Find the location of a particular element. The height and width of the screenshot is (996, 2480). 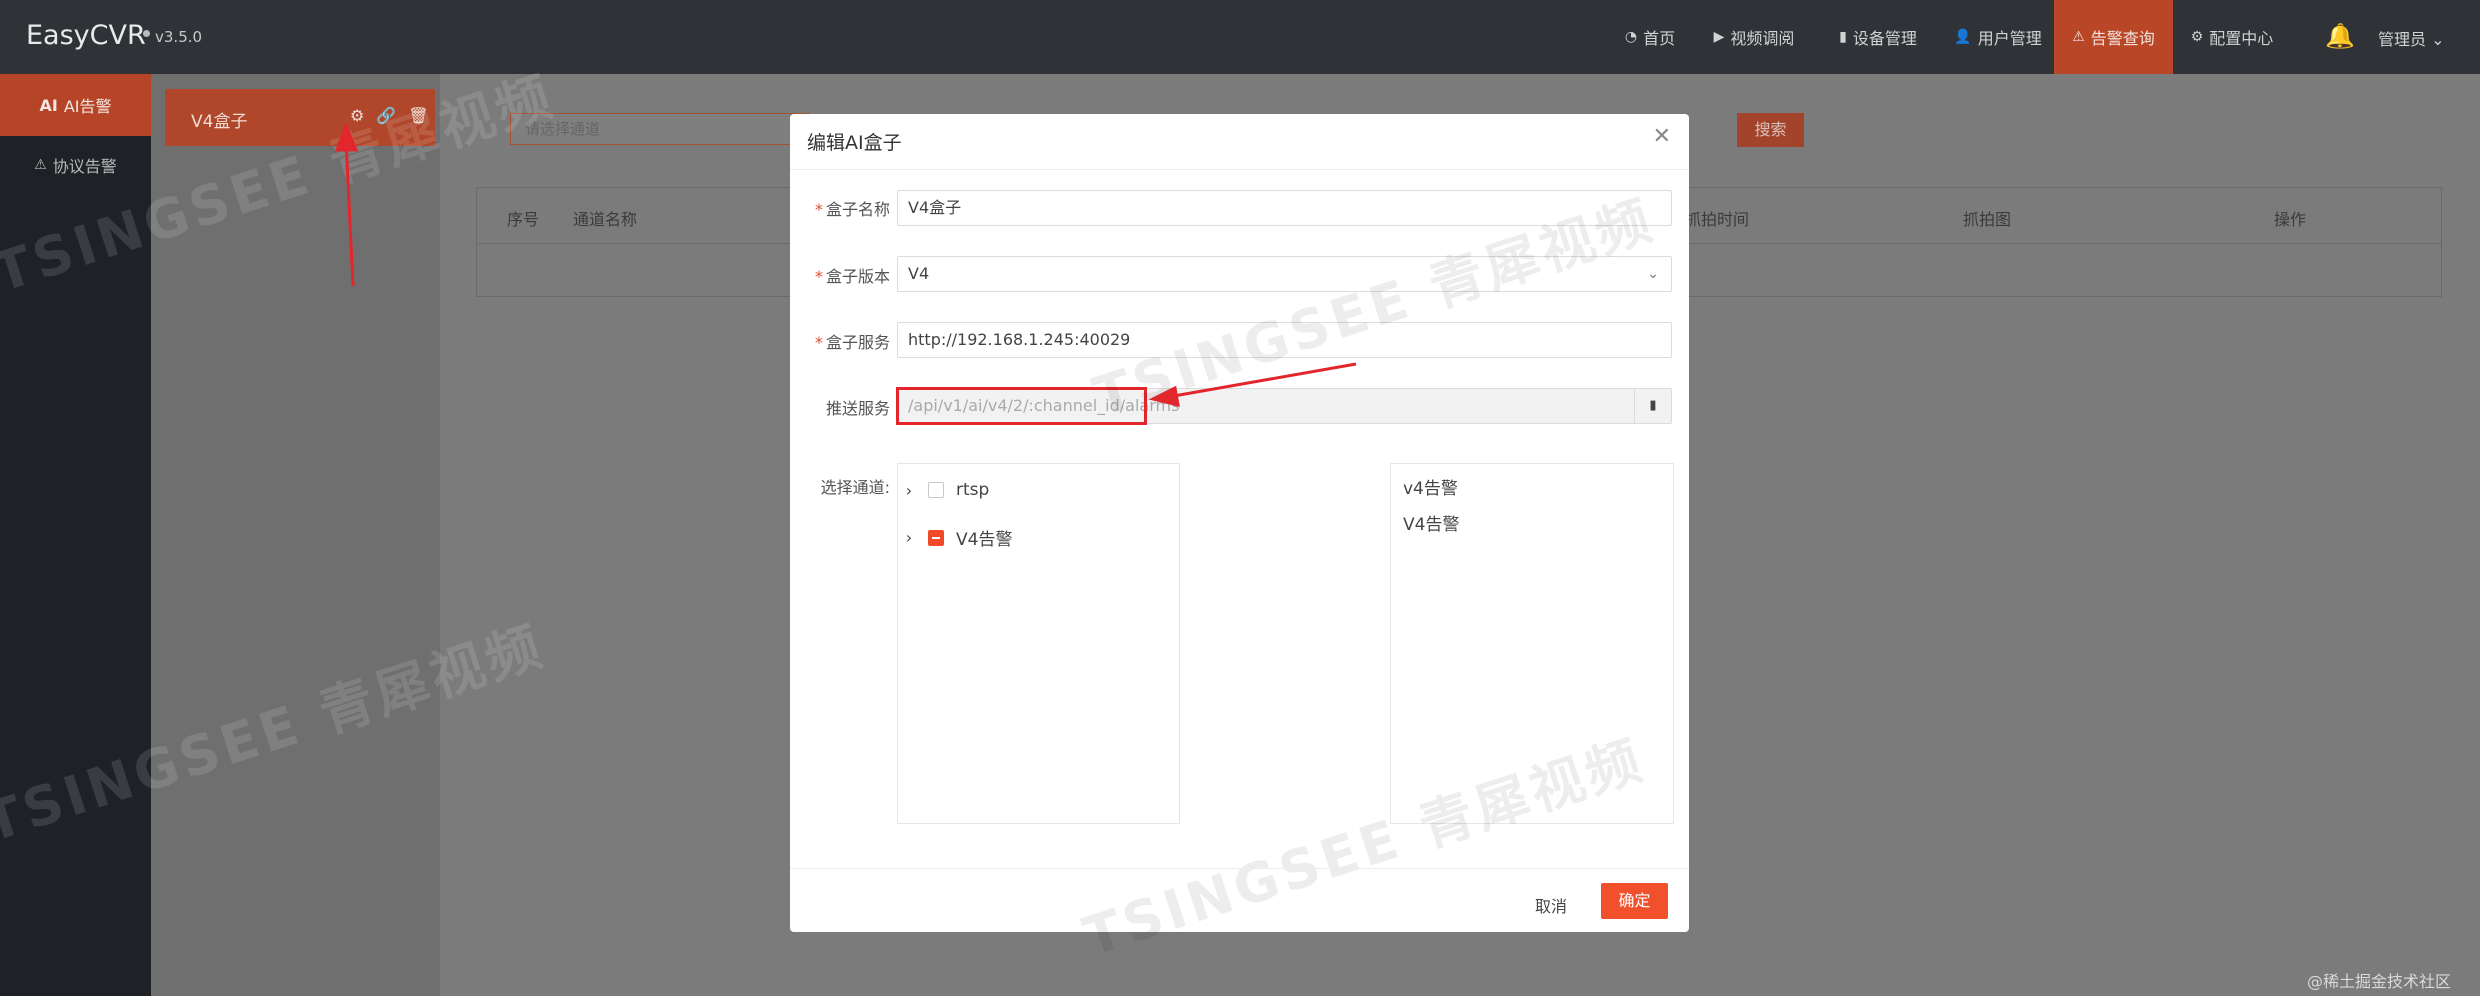

credit-text: @稀土掘金技术社区 is located at coordinates (2379, 981).